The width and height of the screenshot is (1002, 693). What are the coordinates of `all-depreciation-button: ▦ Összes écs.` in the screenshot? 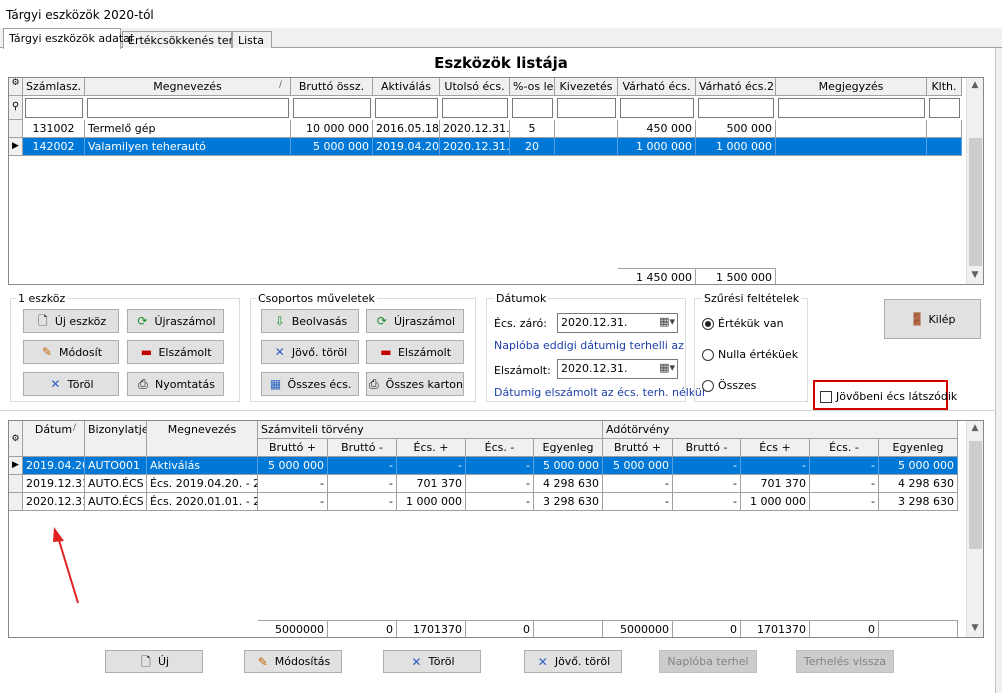 It's located at (310, 384).